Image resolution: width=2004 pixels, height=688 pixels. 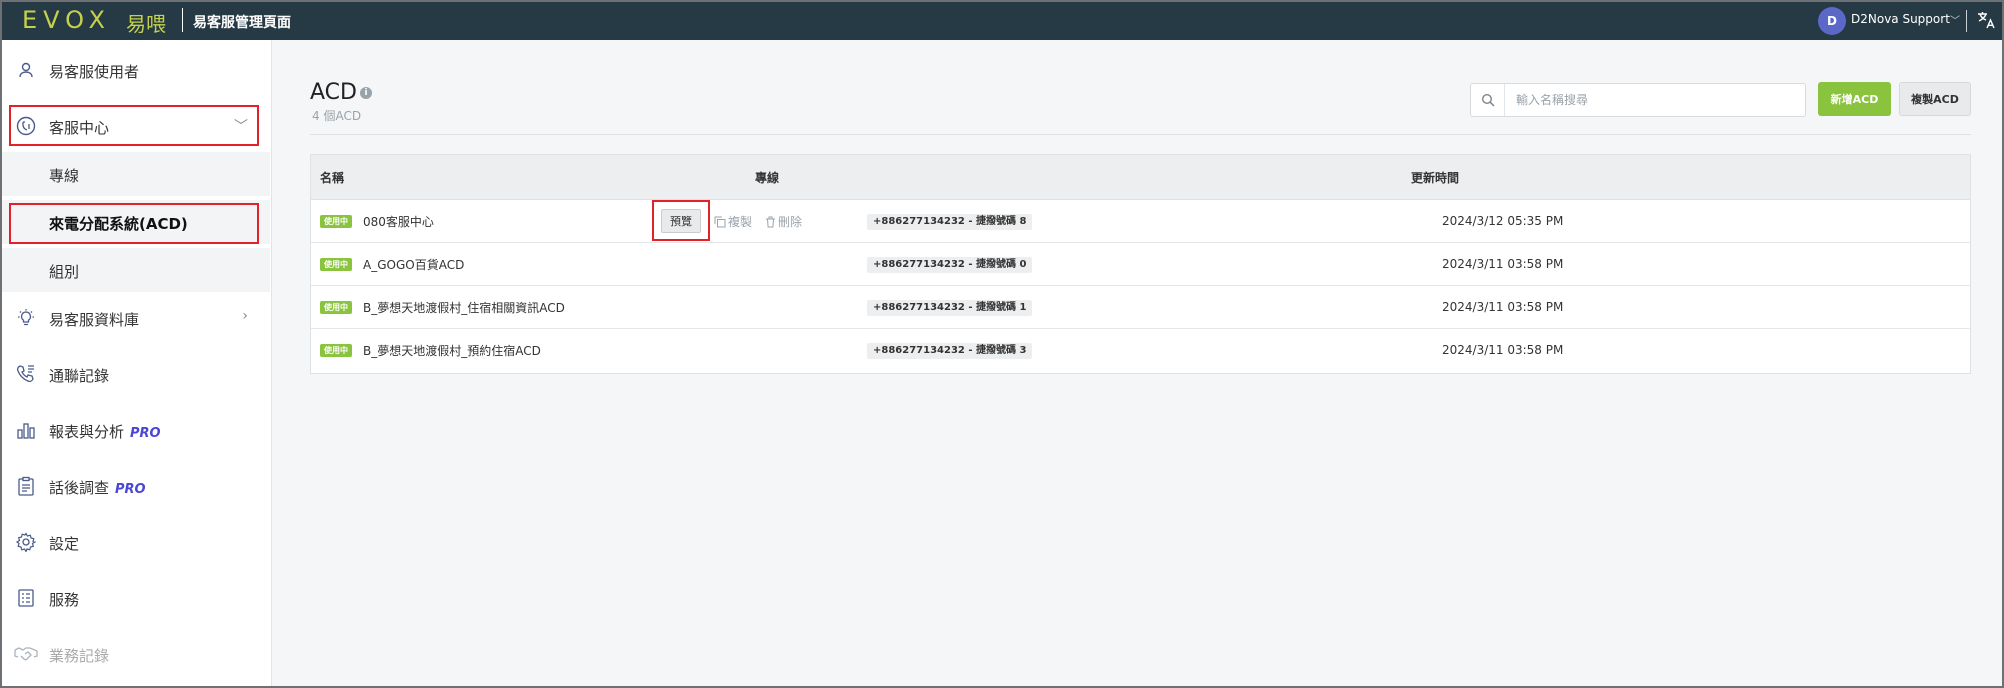 I want to click on translate-icon, so click(x=1986, y=20).